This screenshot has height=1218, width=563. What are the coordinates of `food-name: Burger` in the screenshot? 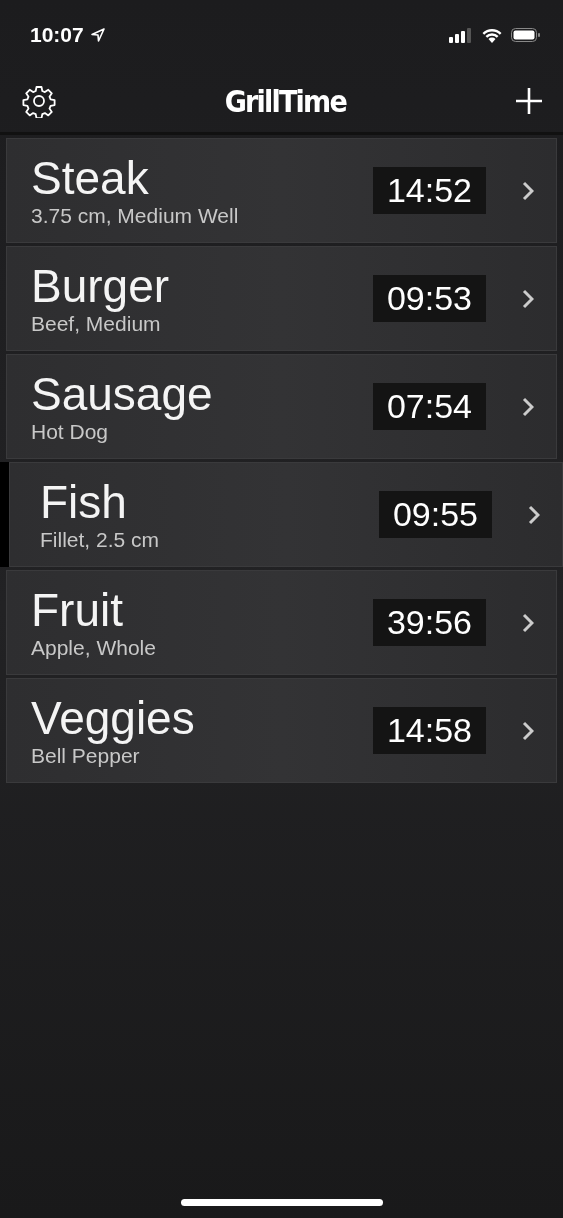 It's located at (101, 285).